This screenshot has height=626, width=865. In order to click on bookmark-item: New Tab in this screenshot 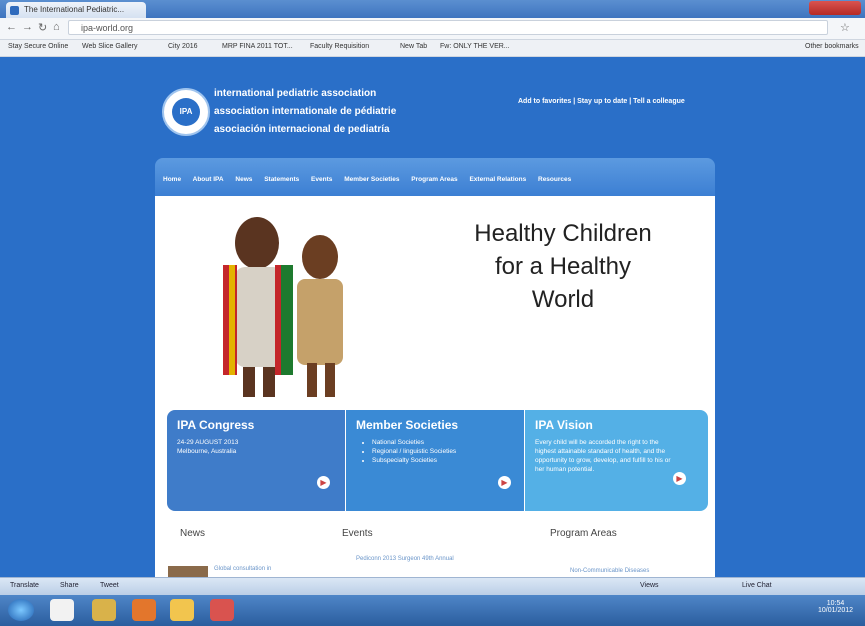, I will do `click(413, 46)`.